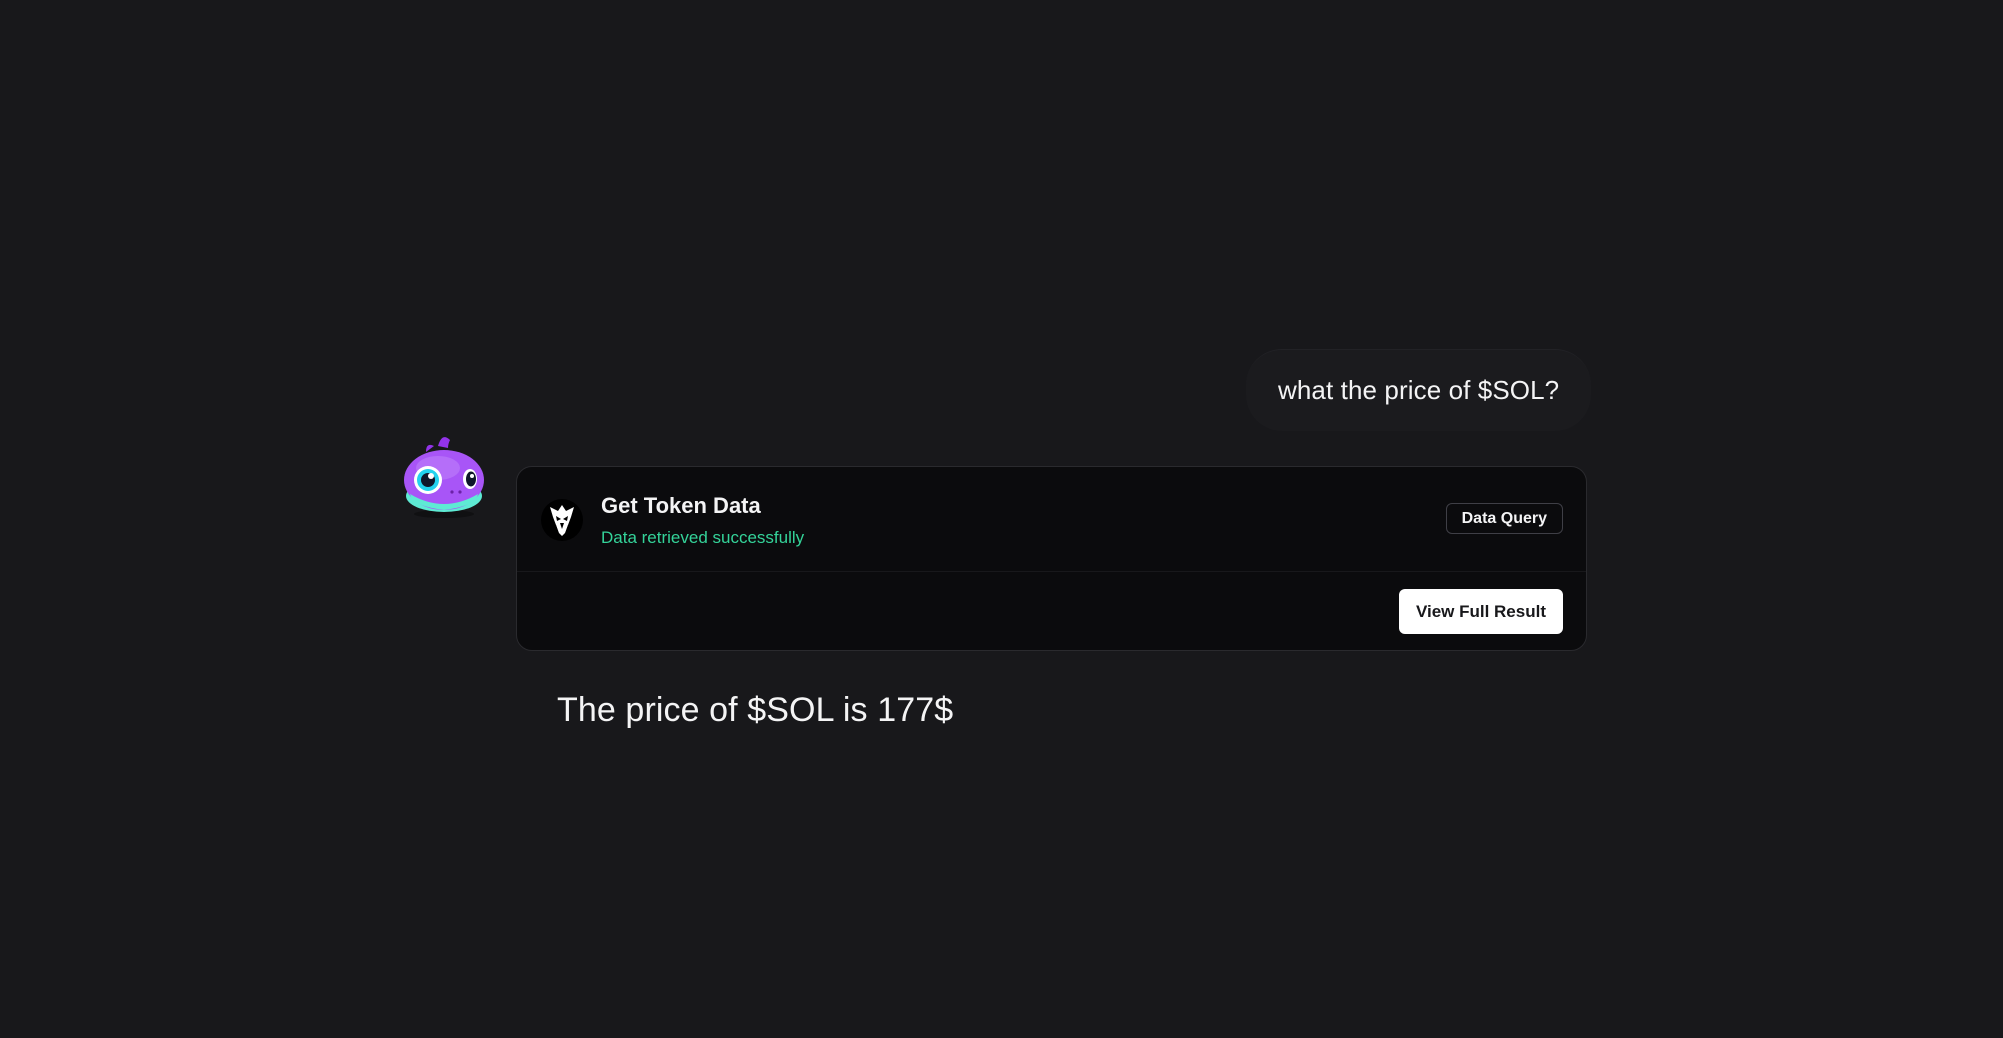 This screenshot has height=1038, width=2003. What do you see at coordinates (562, 520) in the screenshot?
I see `eagle-icon` at bounding box center [562, 520].